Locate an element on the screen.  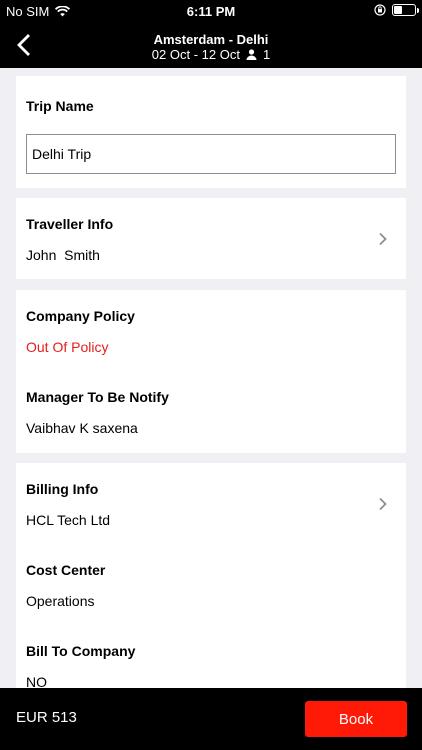
route-title: Amsterdam - Delhi is located at coordinates (211, 39).